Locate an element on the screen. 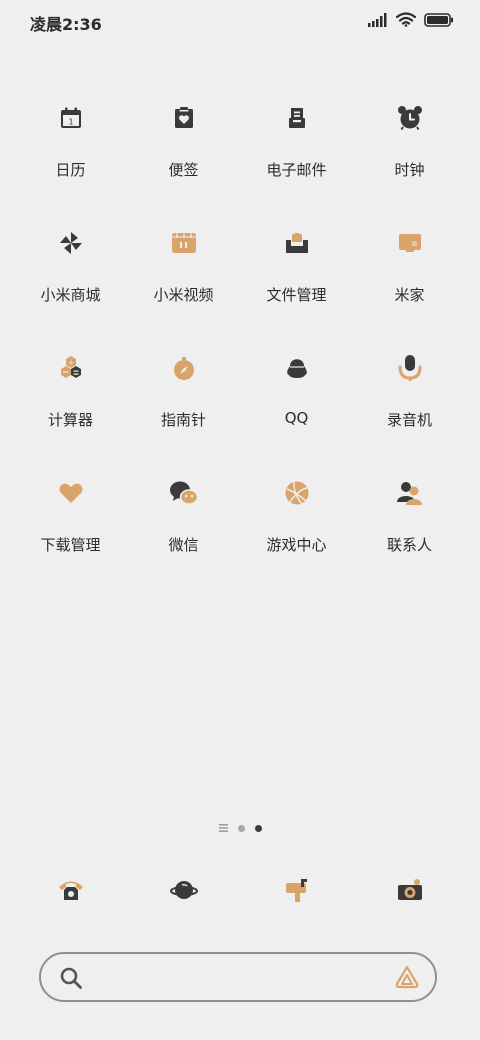 Image resolution: width=480 pixels, height=1040 pixels. app-label: 微信 is located at coordinates (183, 545).